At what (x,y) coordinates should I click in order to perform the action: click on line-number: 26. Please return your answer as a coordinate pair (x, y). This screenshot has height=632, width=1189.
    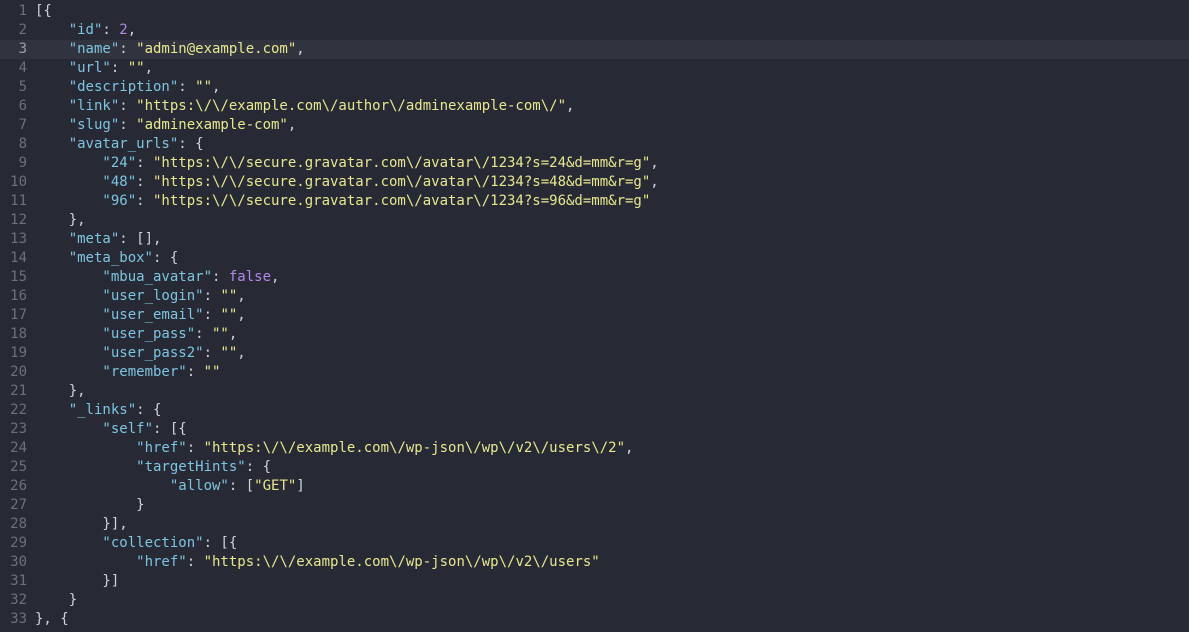
    Looking at the image, I should click on (18, 486).